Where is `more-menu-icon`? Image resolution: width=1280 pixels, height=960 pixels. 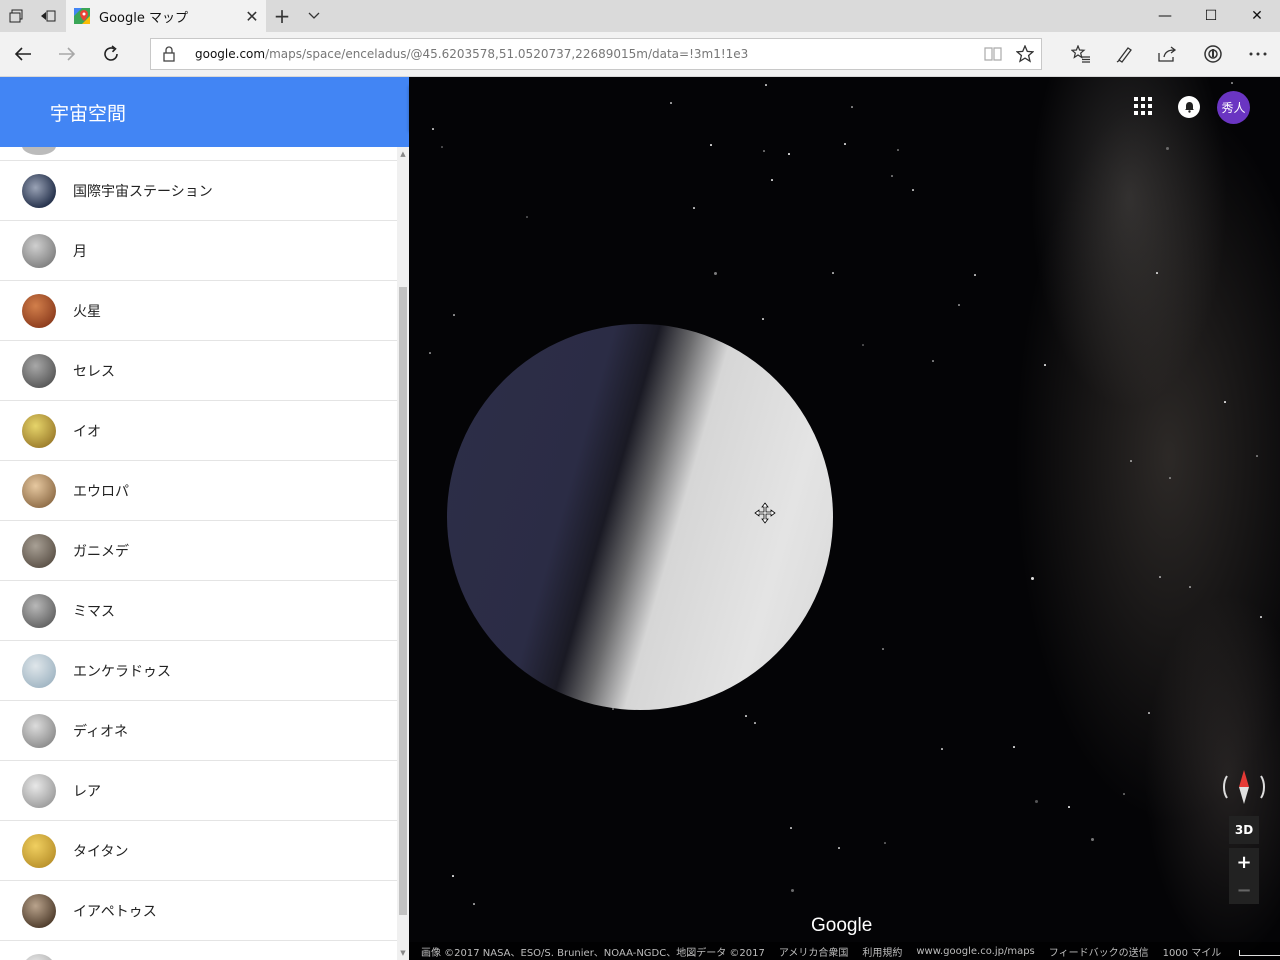 more-menu-icon is located at coordinates (1258, 54).